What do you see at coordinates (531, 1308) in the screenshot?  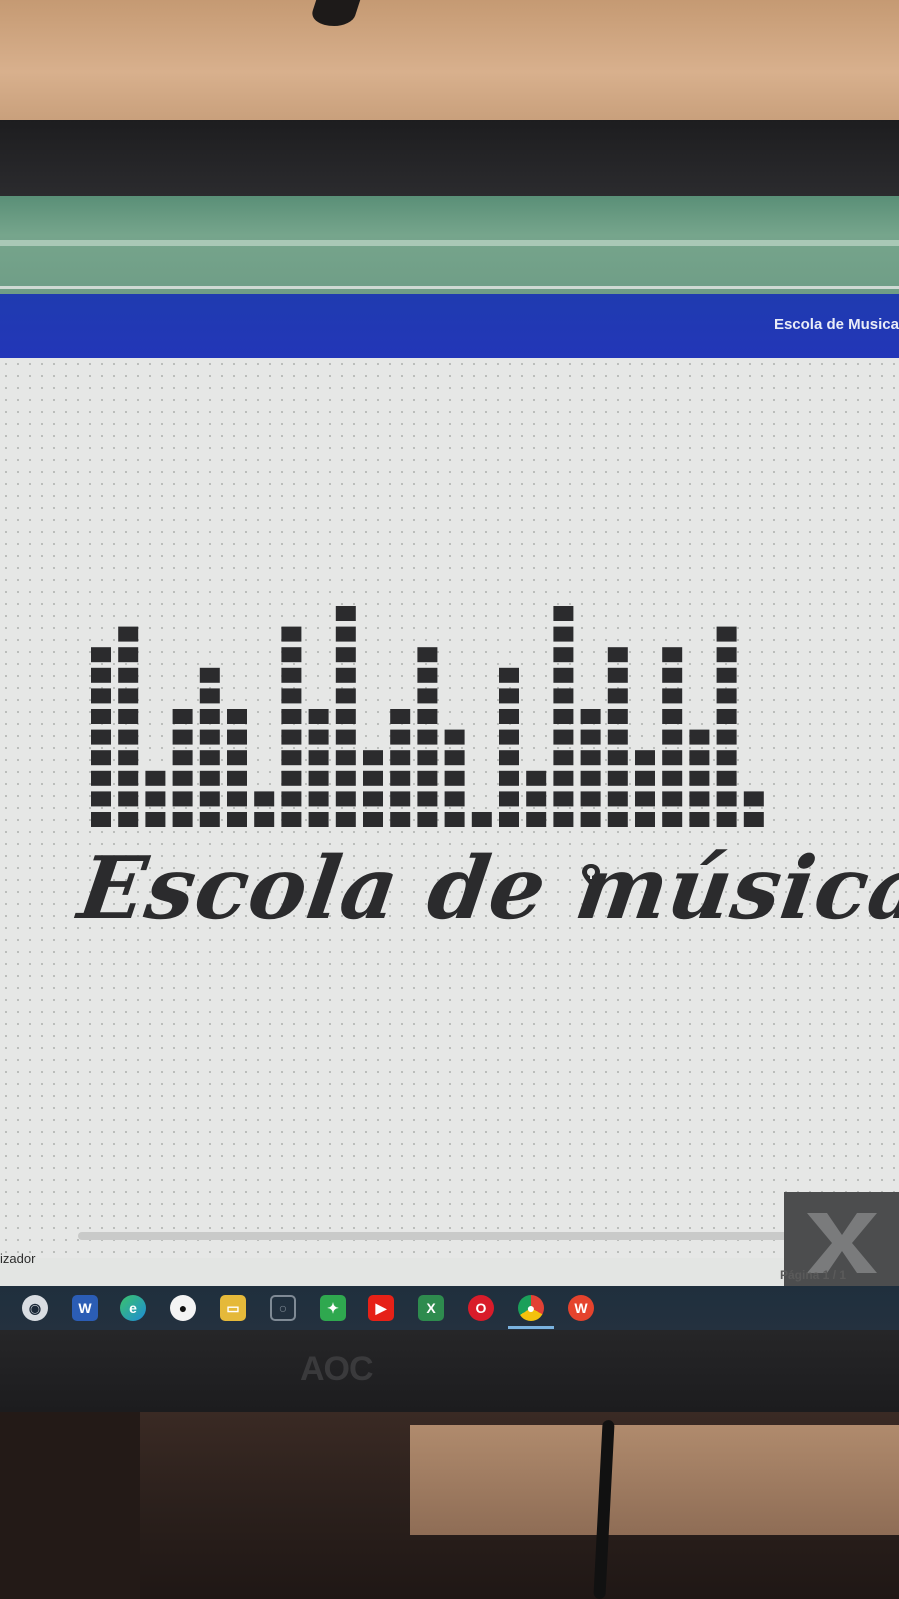 I see `chrome-icon: ●` at bounding box center [531, 1308].